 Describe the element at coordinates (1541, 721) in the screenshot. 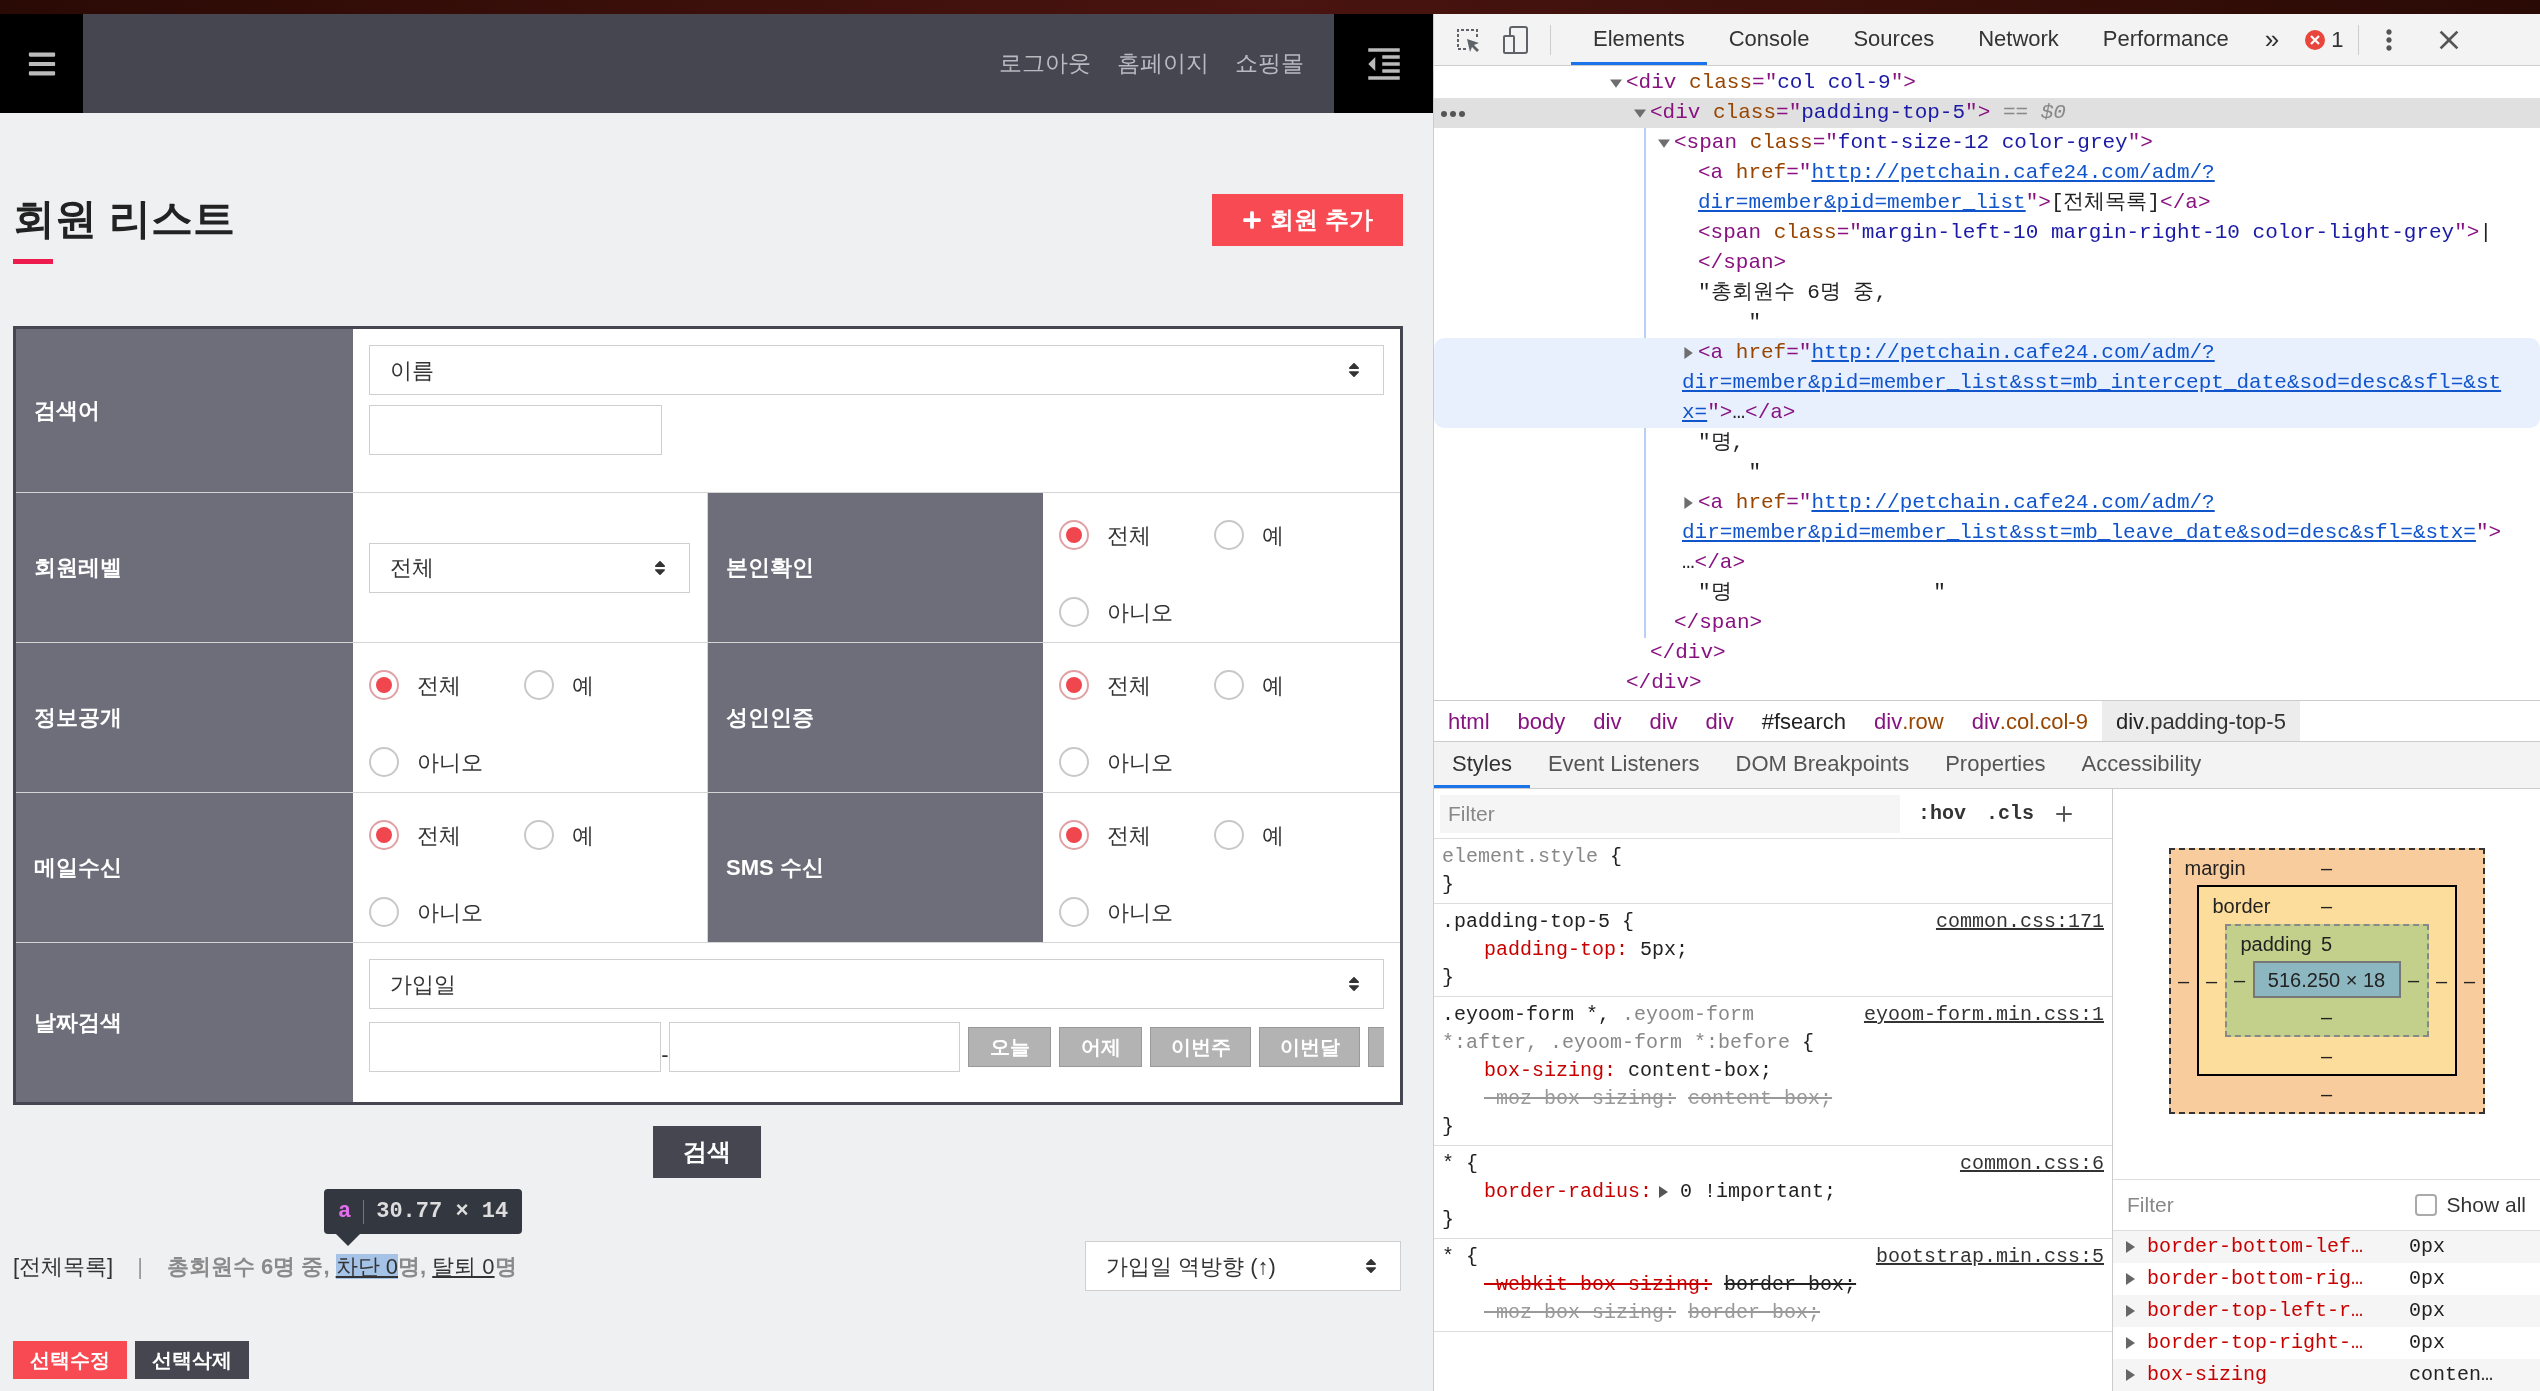

I see `breadcrumb-item: body` at that location.